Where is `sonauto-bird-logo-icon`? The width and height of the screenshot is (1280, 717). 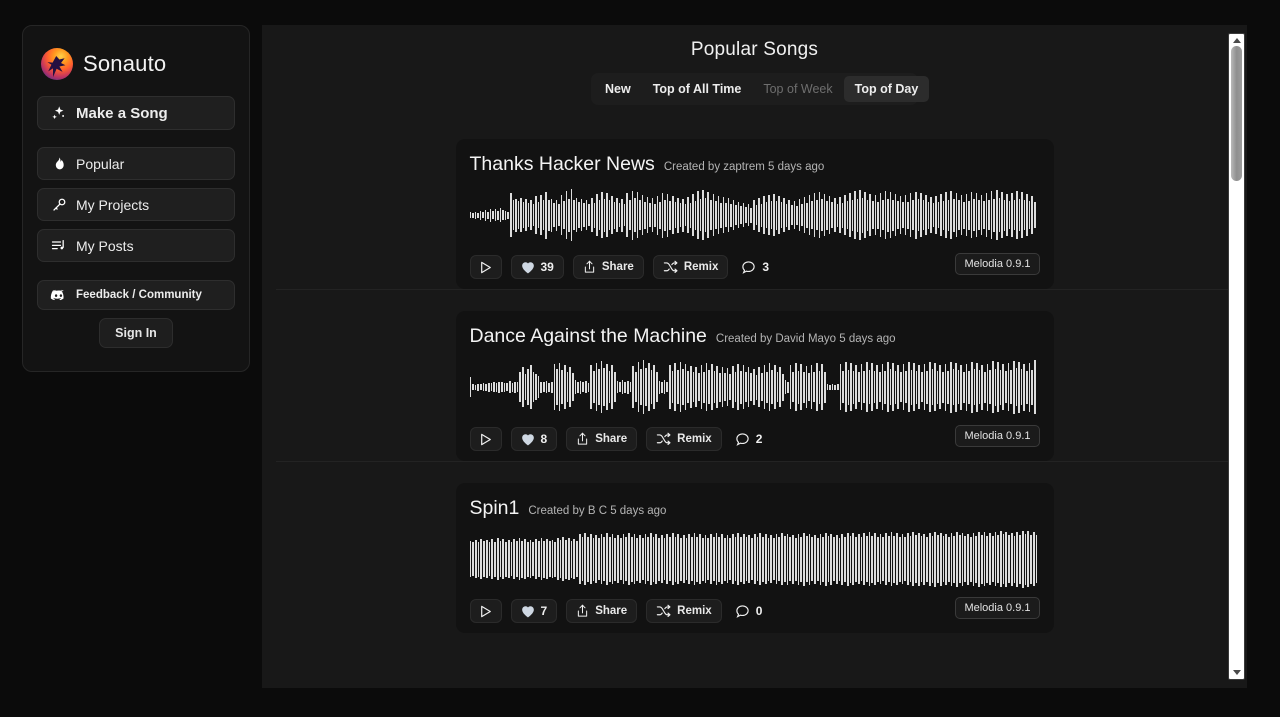 sonauto-bird-logo-icon is located at coordinates (57, 64).